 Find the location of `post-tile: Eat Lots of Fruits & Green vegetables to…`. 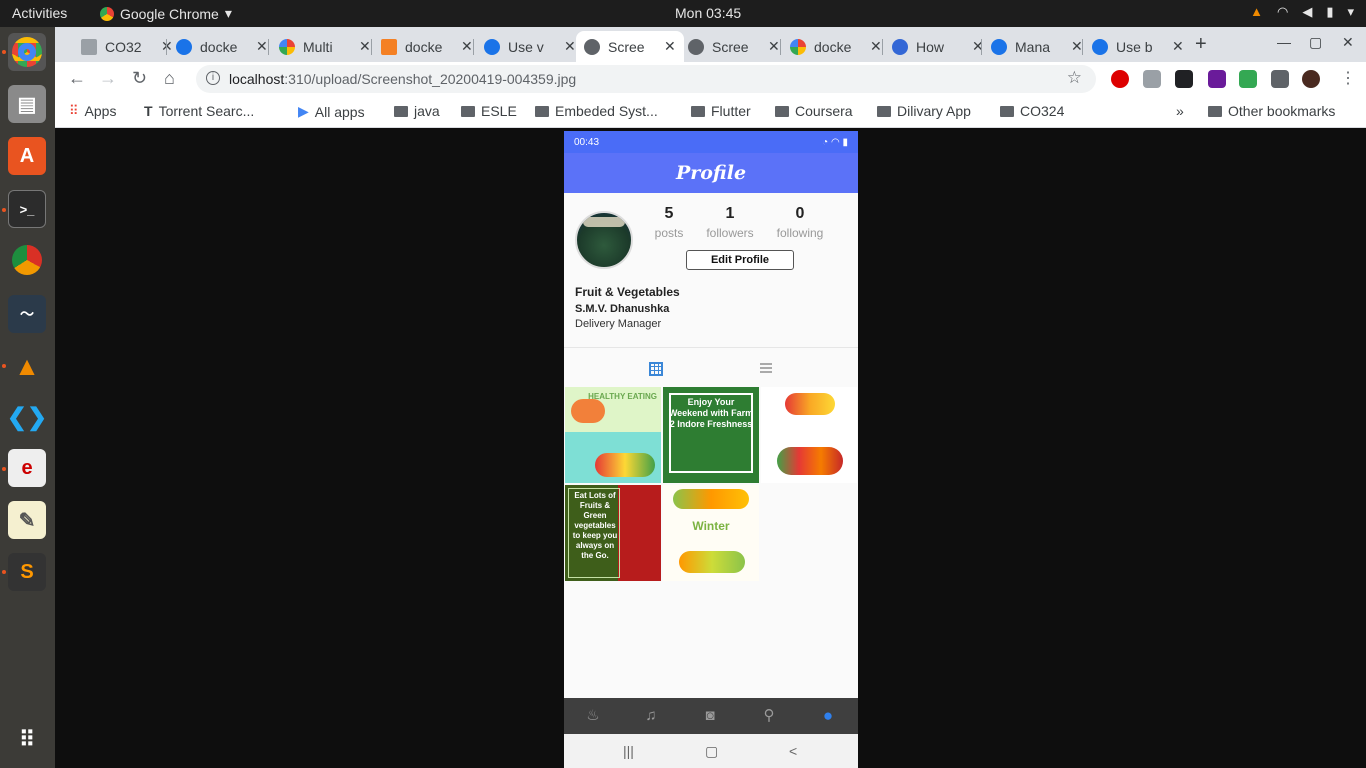

post-tile: Eat Lots of Fruits & Green vegetables to… is located at coordinates (613, 533).